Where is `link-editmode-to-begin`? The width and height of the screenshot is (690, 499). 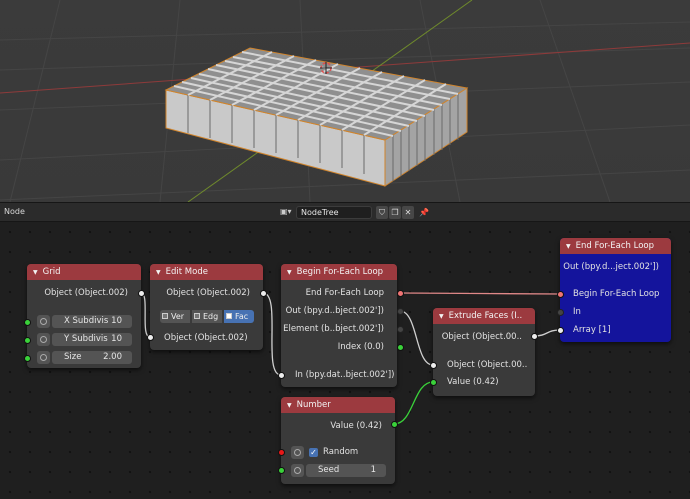 link-editmode-to-begin is located at coordinates (272, 334).